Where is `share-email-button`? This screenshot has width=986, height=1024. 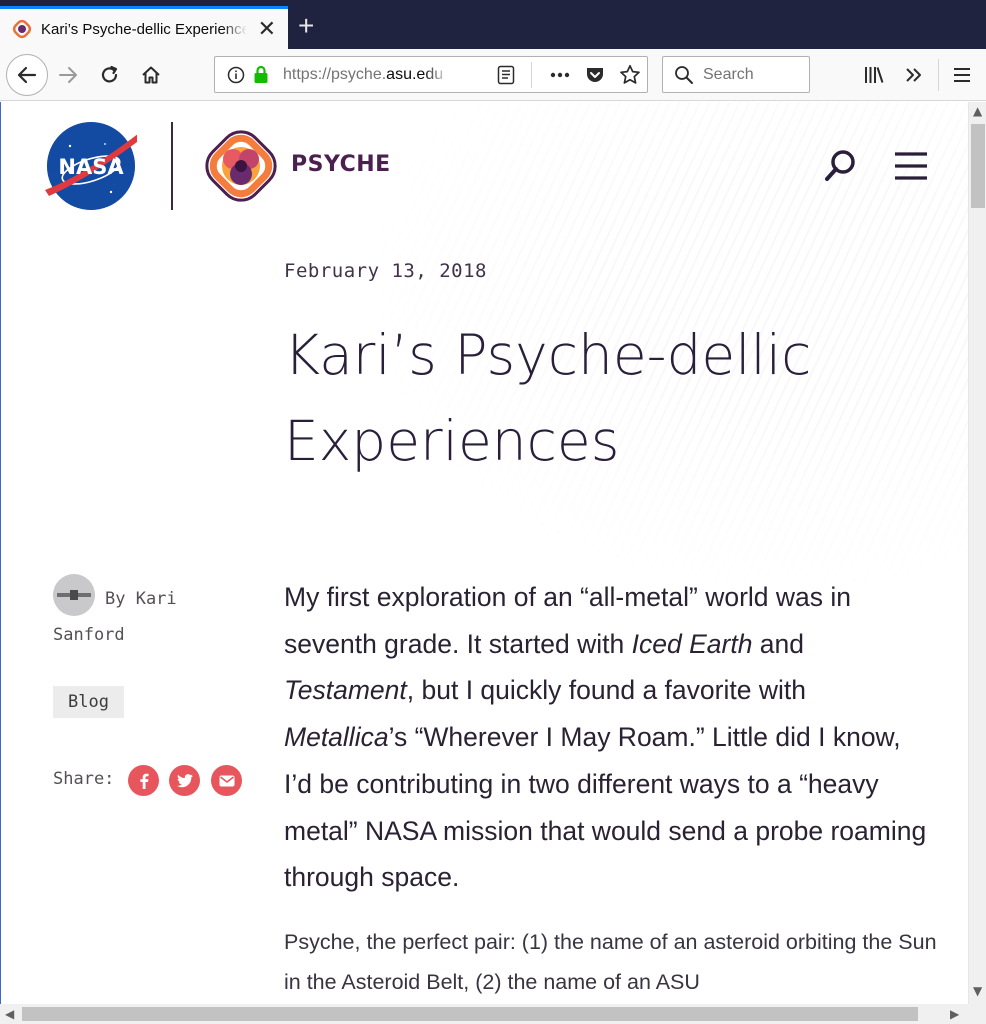 share-email-button is located at coordinates (226, 780).